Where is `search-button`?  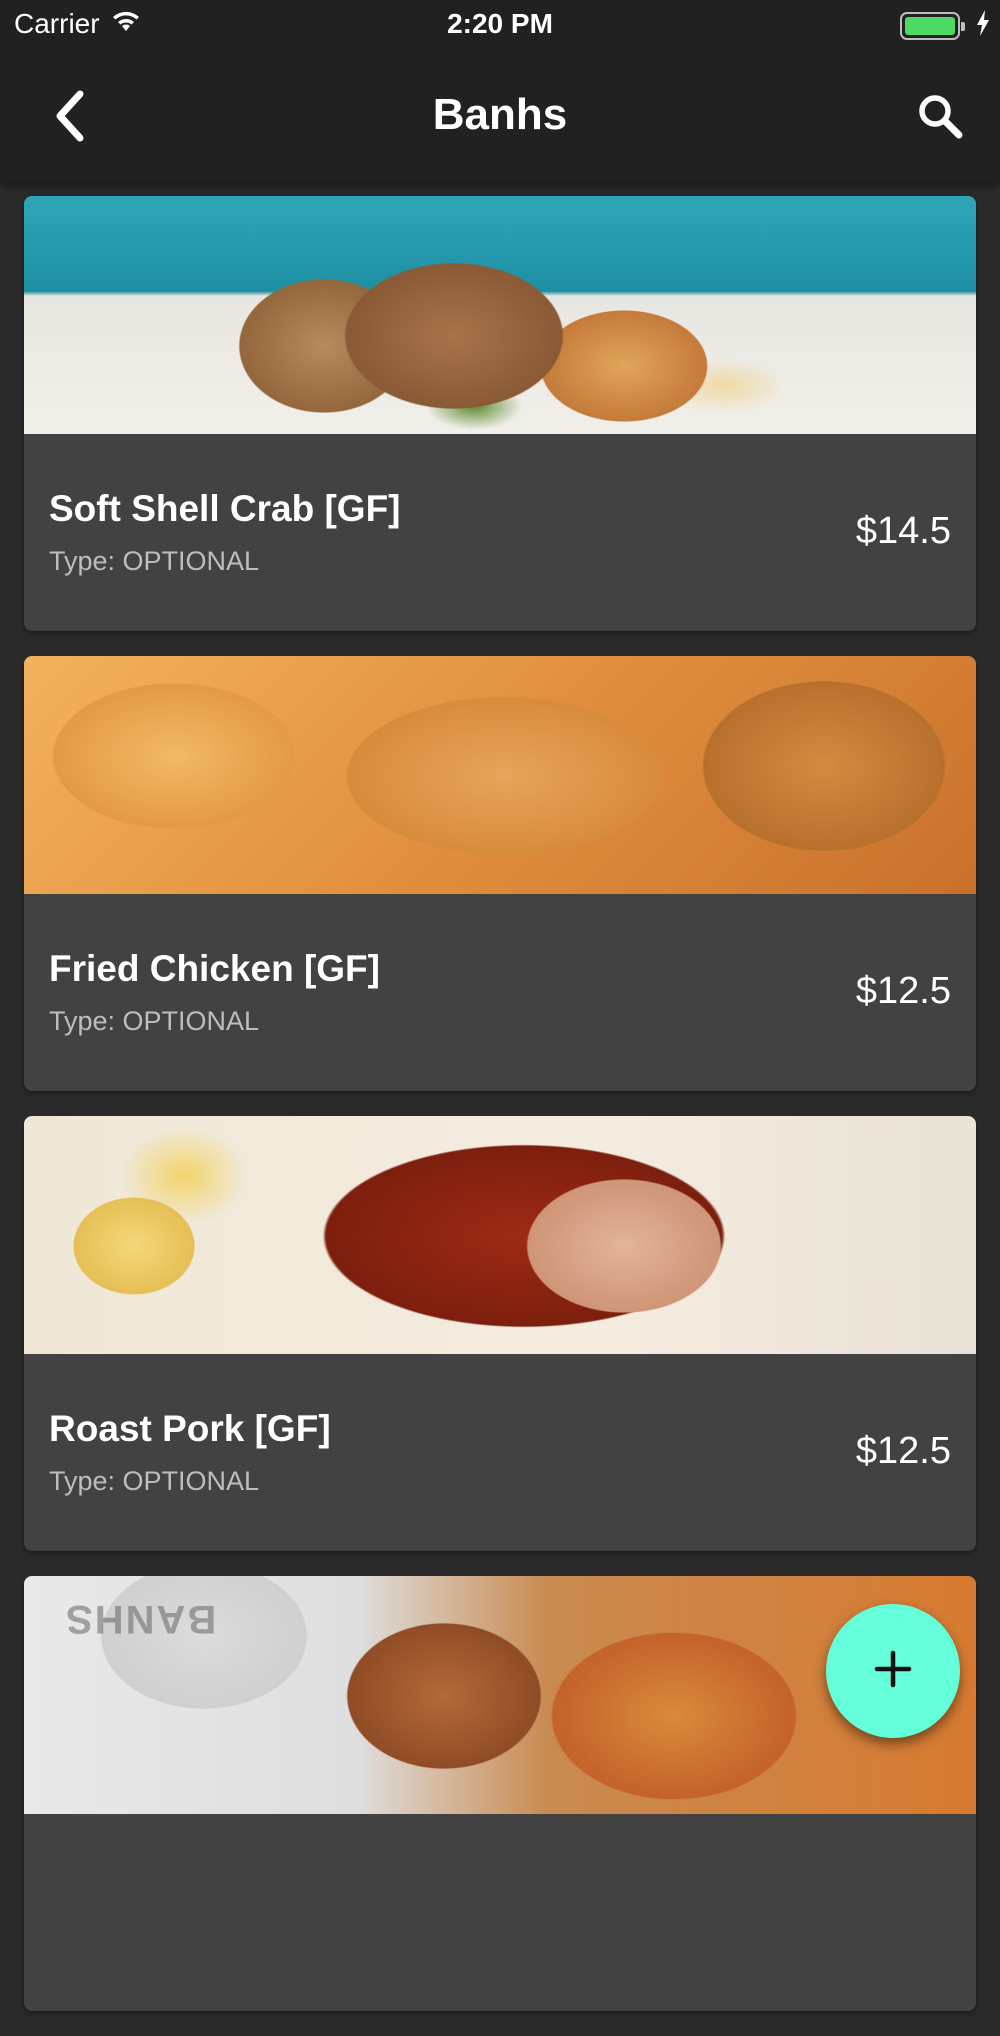
search-button is located at coordinates (940, 118).